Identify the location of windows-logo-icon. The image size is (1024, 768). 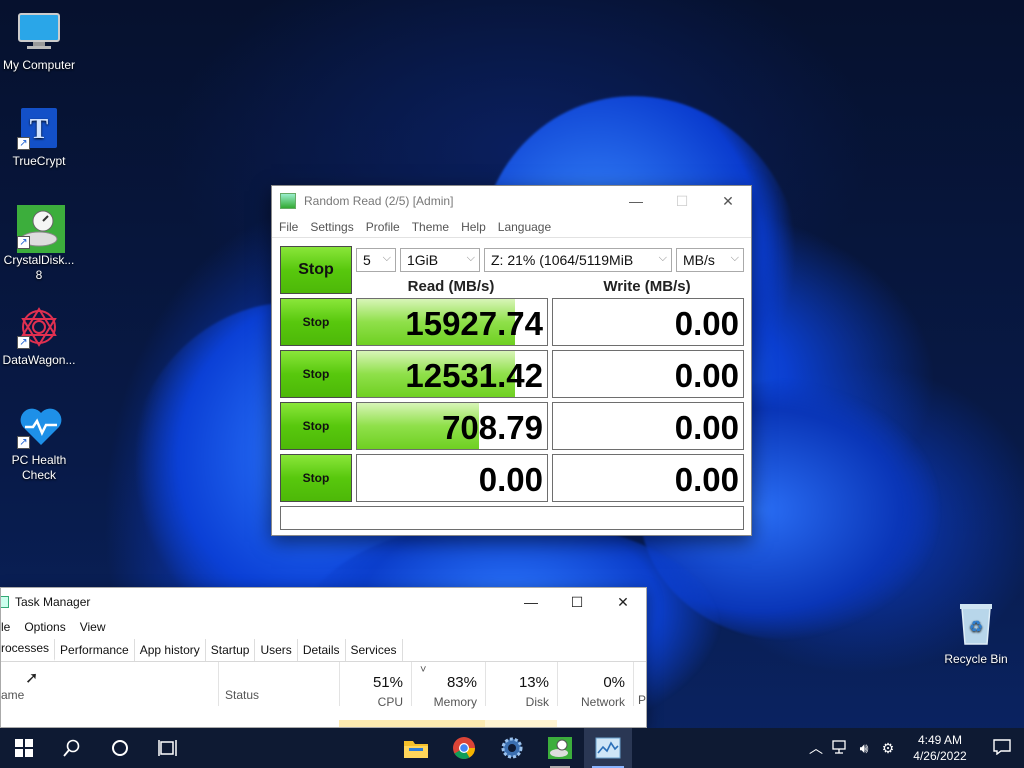
(24, 748).